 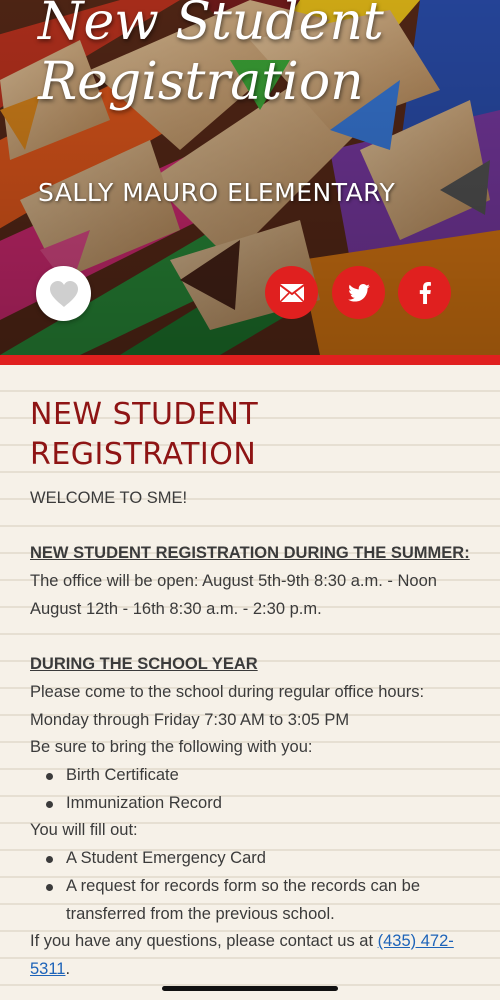 I want to click on summer-hours-line-2: August 12th - 16th 8:30 a.m. - 2:30 p.m., so click(x=176, y=608).